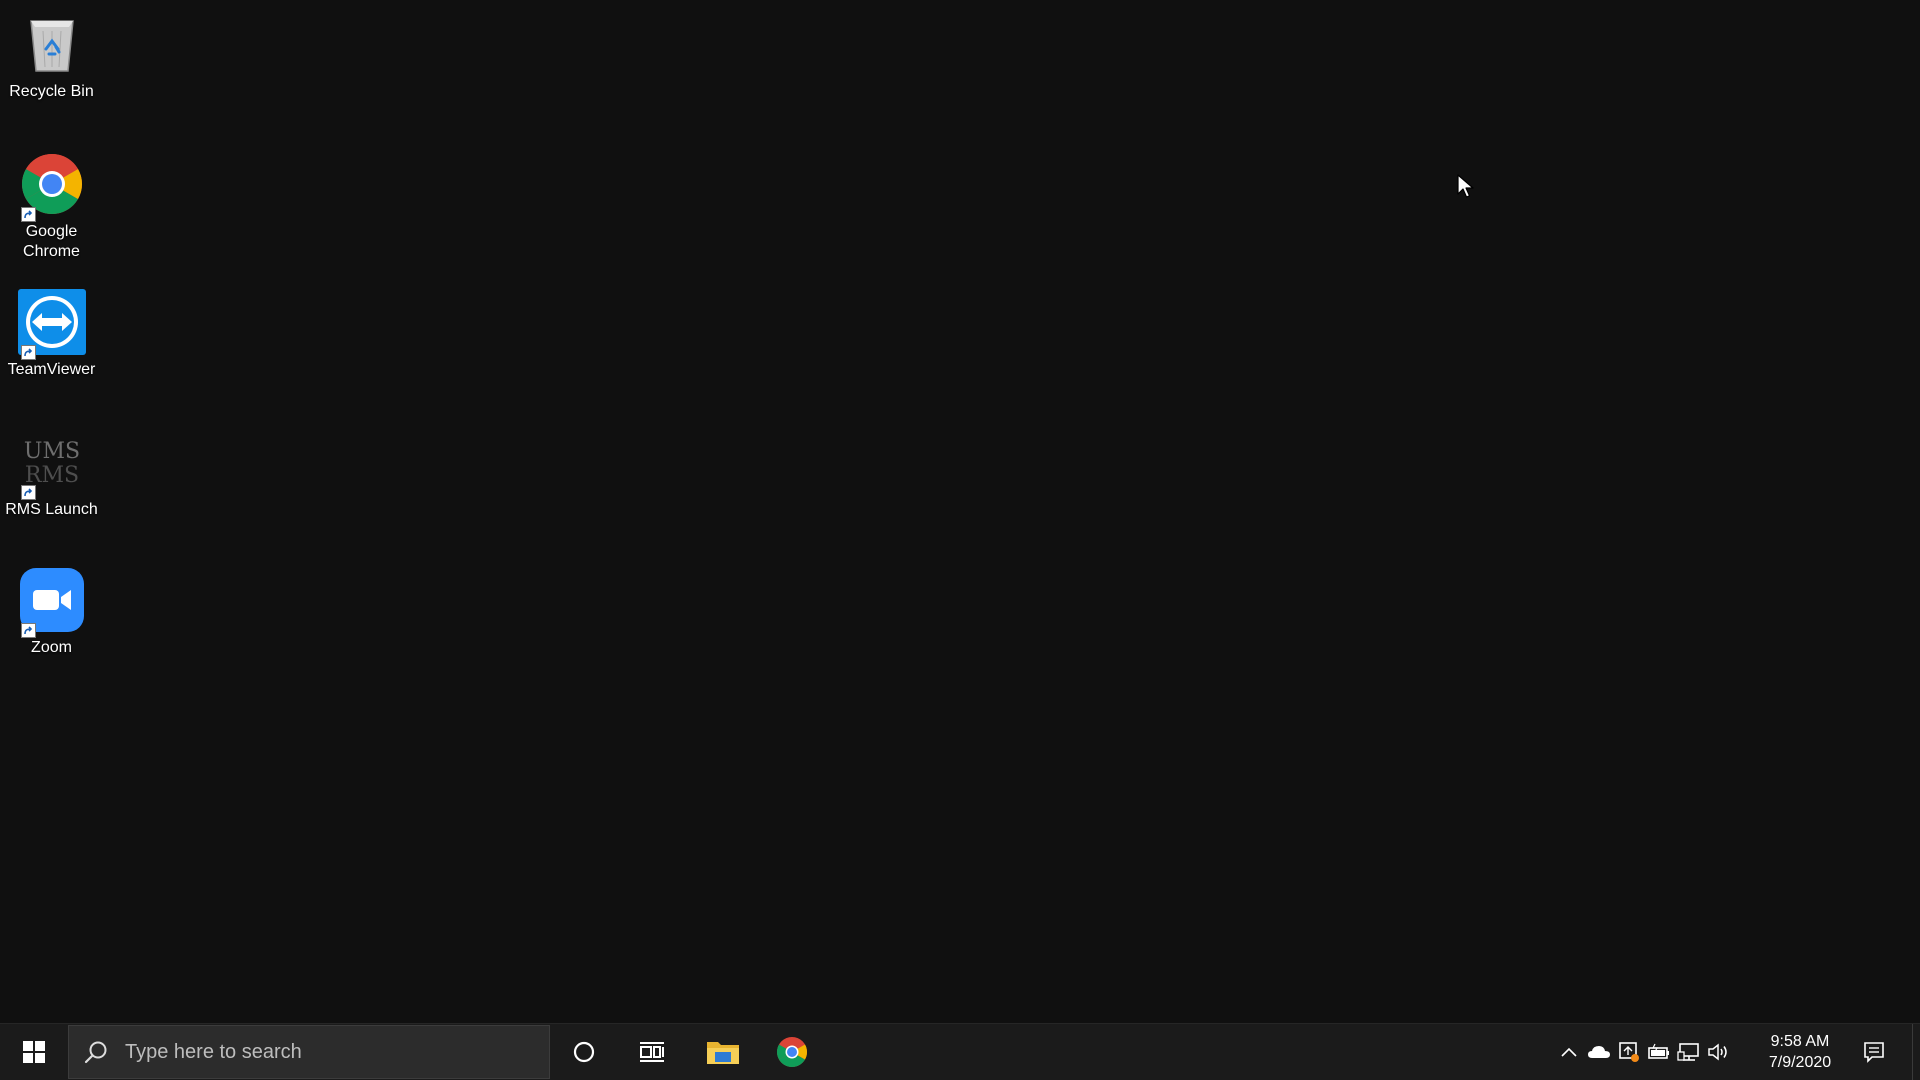 This screenshot has width=1920, height=1080. I want to click on cortana-button, so click(584, 1052).